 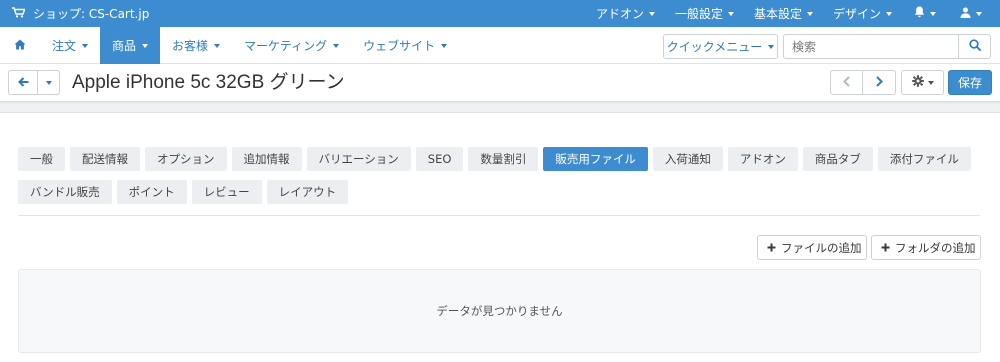 I want to click on tab-options: オプション, so click(x=186, y=159).